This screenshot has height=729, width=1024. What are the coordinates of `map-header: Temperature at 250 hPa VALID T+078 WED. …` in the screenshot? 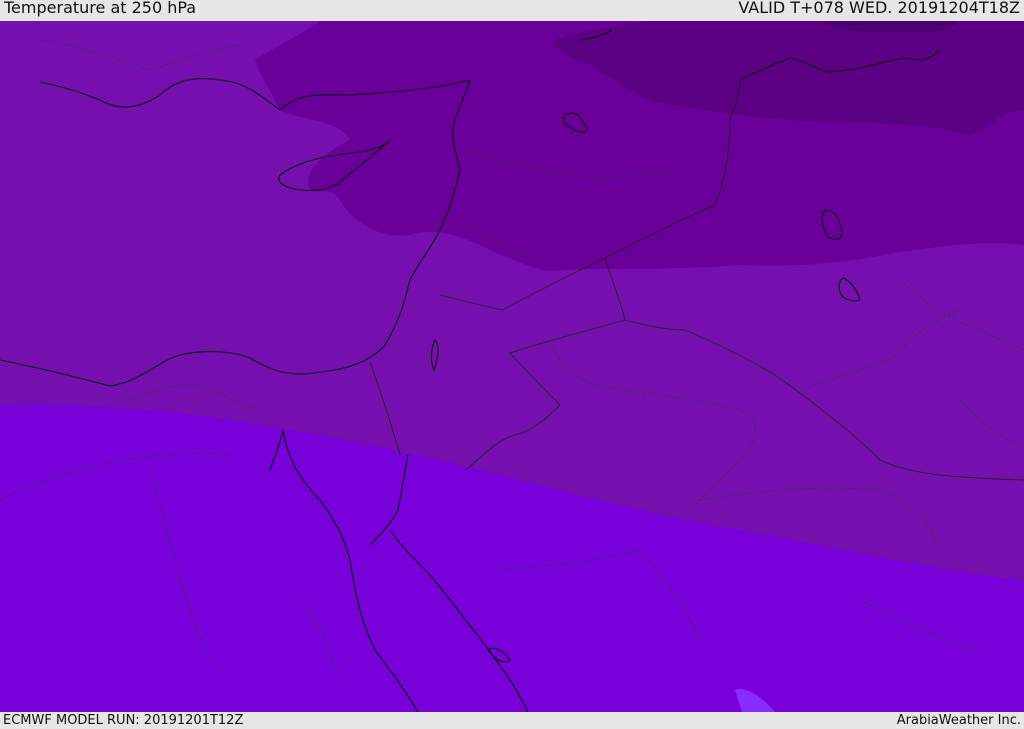 It's located at (512, 10).